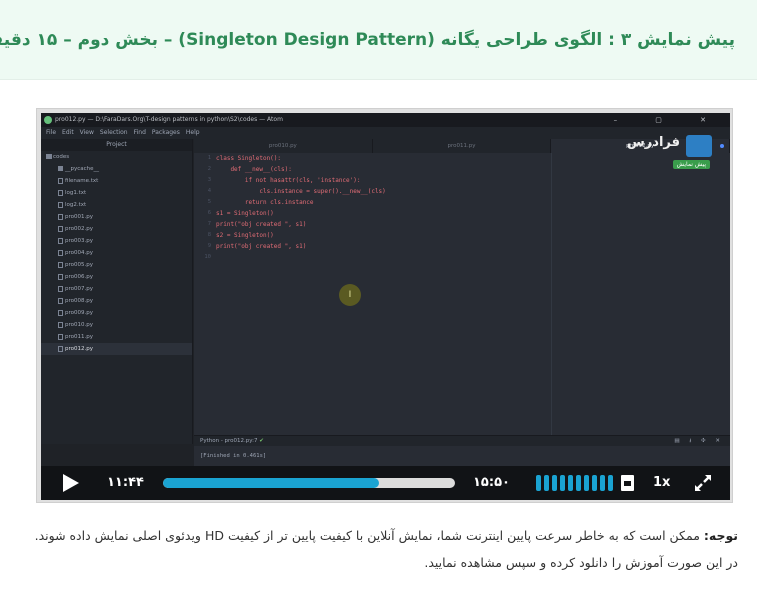 Image resolution: width=757 pixels, height=607 pixels. What do you see at coordinates (116, 349) in the screenshot?
I see `file-tree-item: pro012.py` at bounding box center [116, 349].